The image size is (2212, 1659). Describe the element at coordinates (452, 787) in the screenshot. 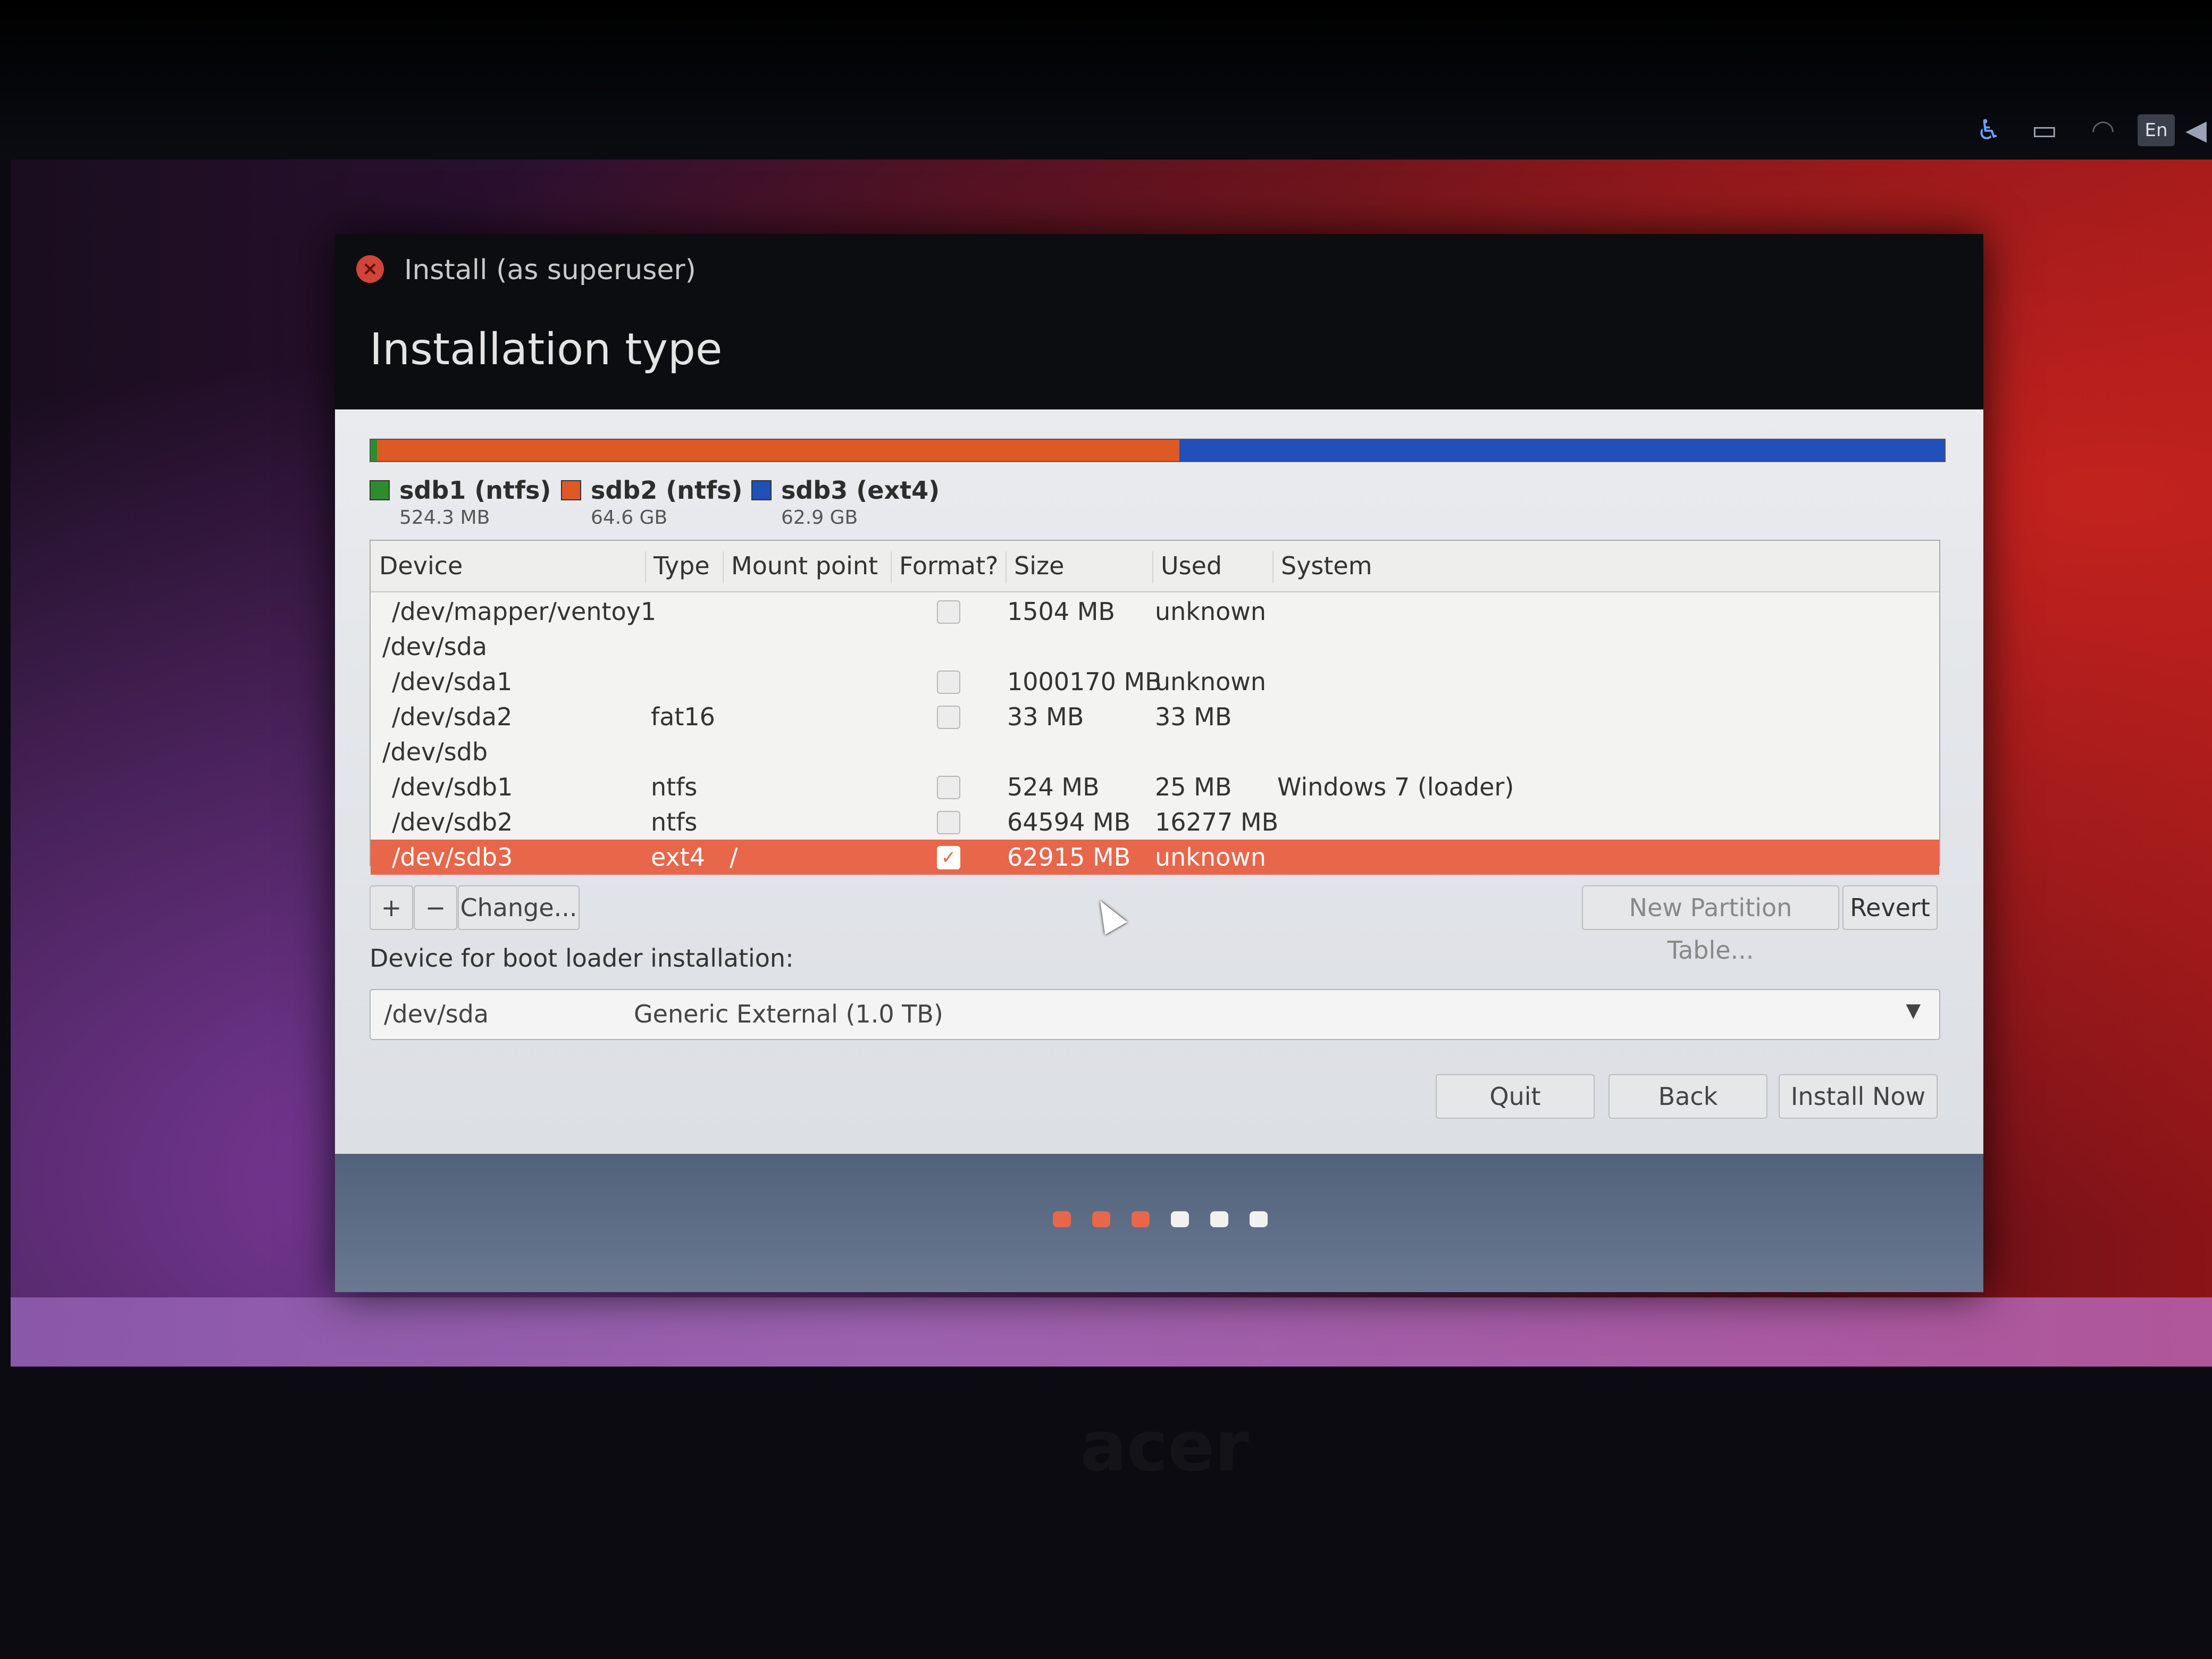

I see `cell-device: /dev/sdb1` at that location.